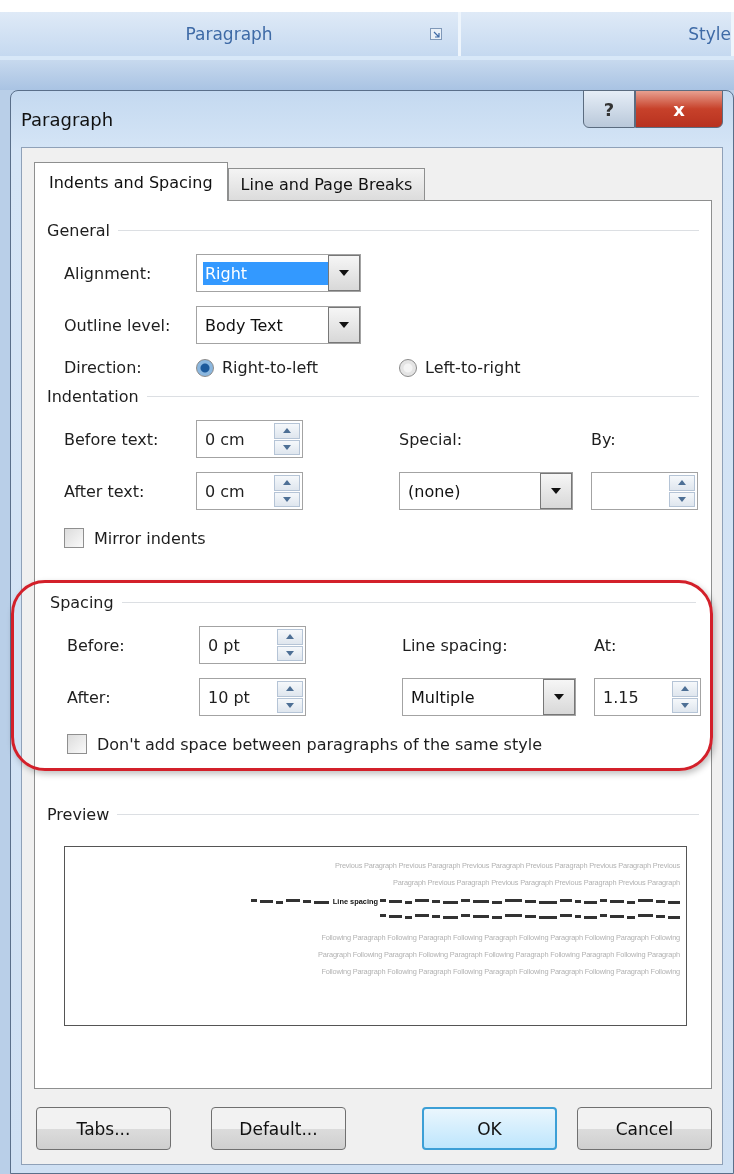  Describe the element at coordinates (326, 184) in the screenshot. I see `tab: Line and Page Breaks` at that location.